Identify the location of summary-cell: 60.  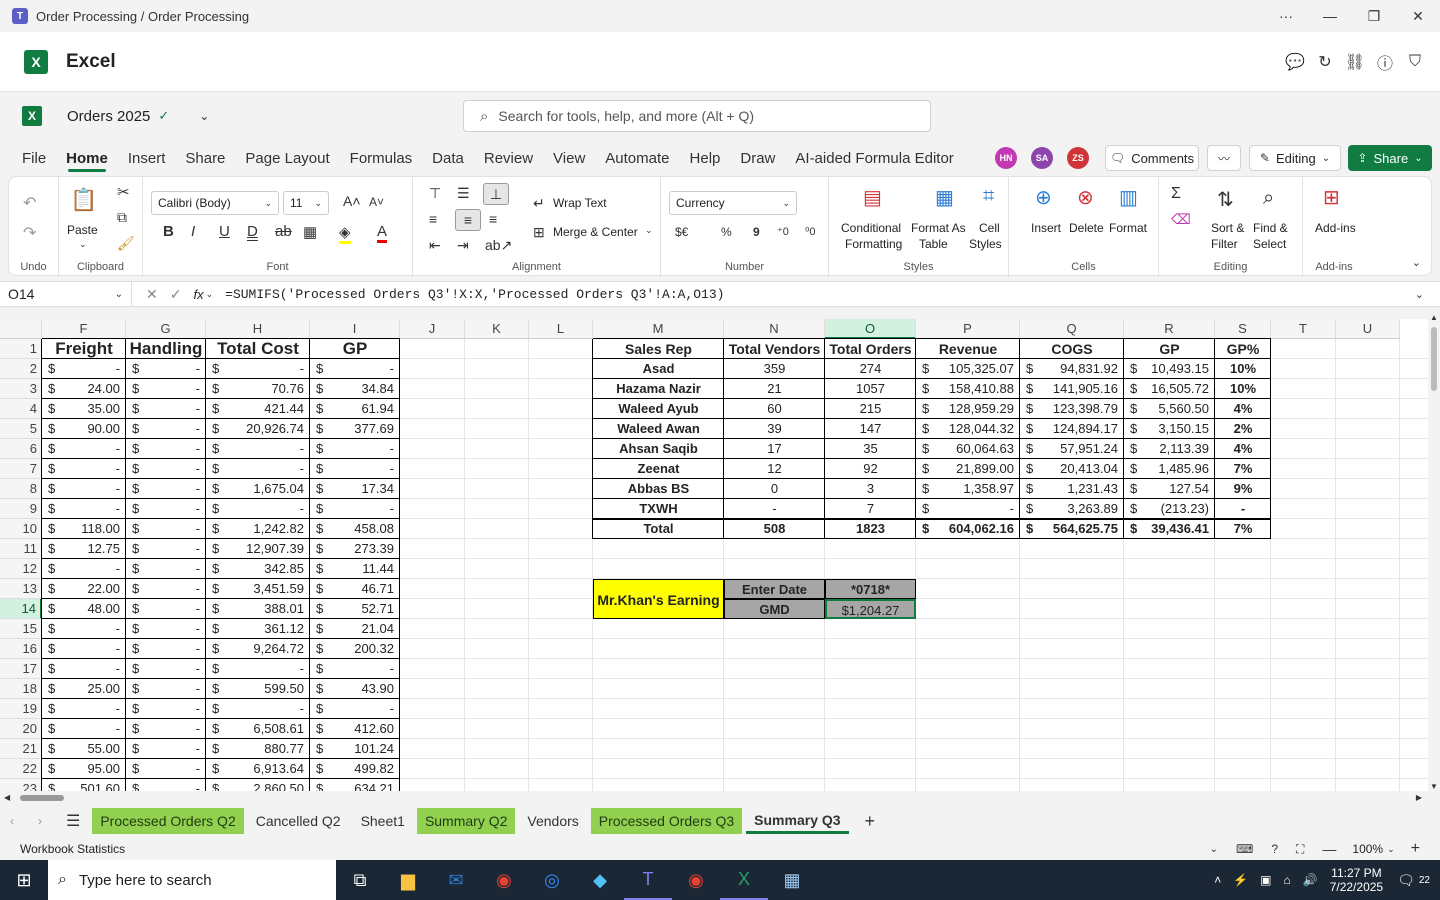
(774, 409).